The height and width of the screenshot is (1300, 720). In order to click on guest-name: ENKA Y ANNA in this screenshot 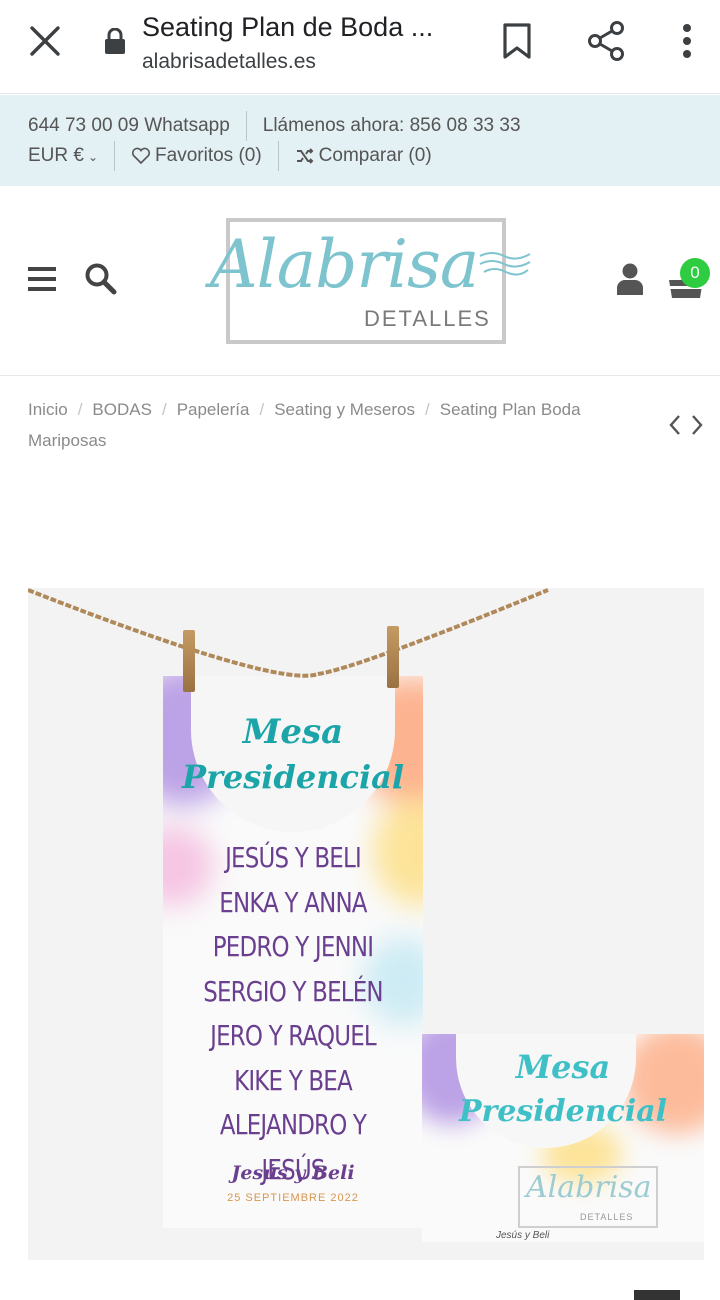, I will do `click(293, 902)`.